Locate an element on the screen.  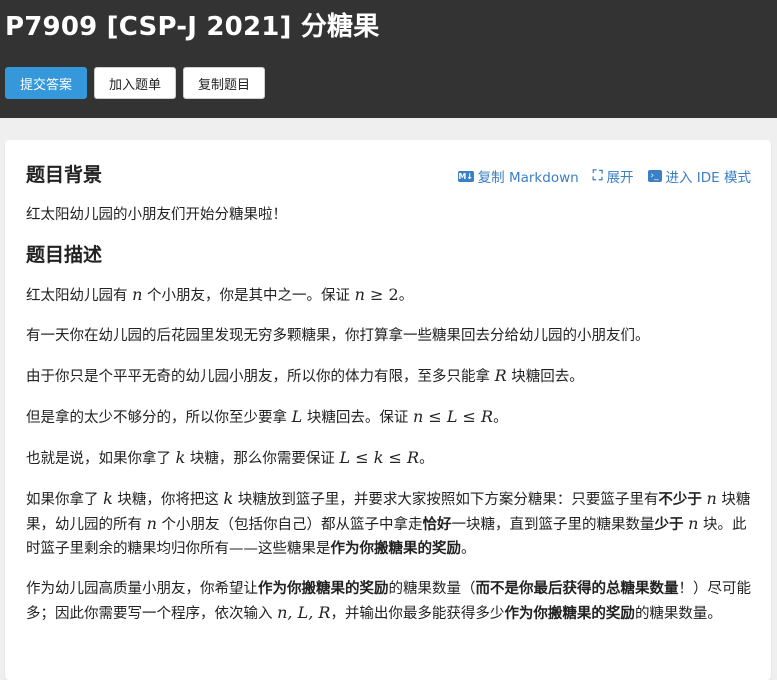
submit-button: 提交答案 is located at coordinates (46, 83).